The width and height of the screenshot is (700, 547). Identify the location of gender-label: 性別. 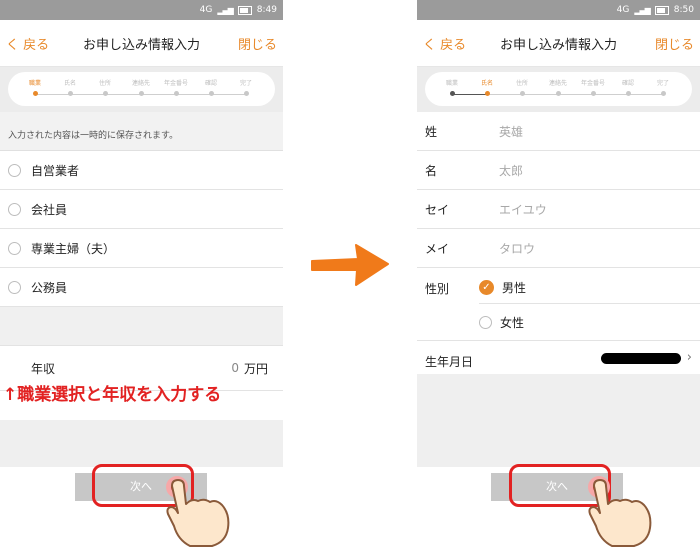
(437, 289).